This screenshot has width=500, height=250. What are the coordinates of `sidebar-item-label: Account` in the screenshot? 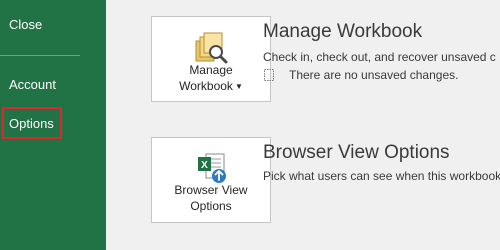 It's located at (32, 84).